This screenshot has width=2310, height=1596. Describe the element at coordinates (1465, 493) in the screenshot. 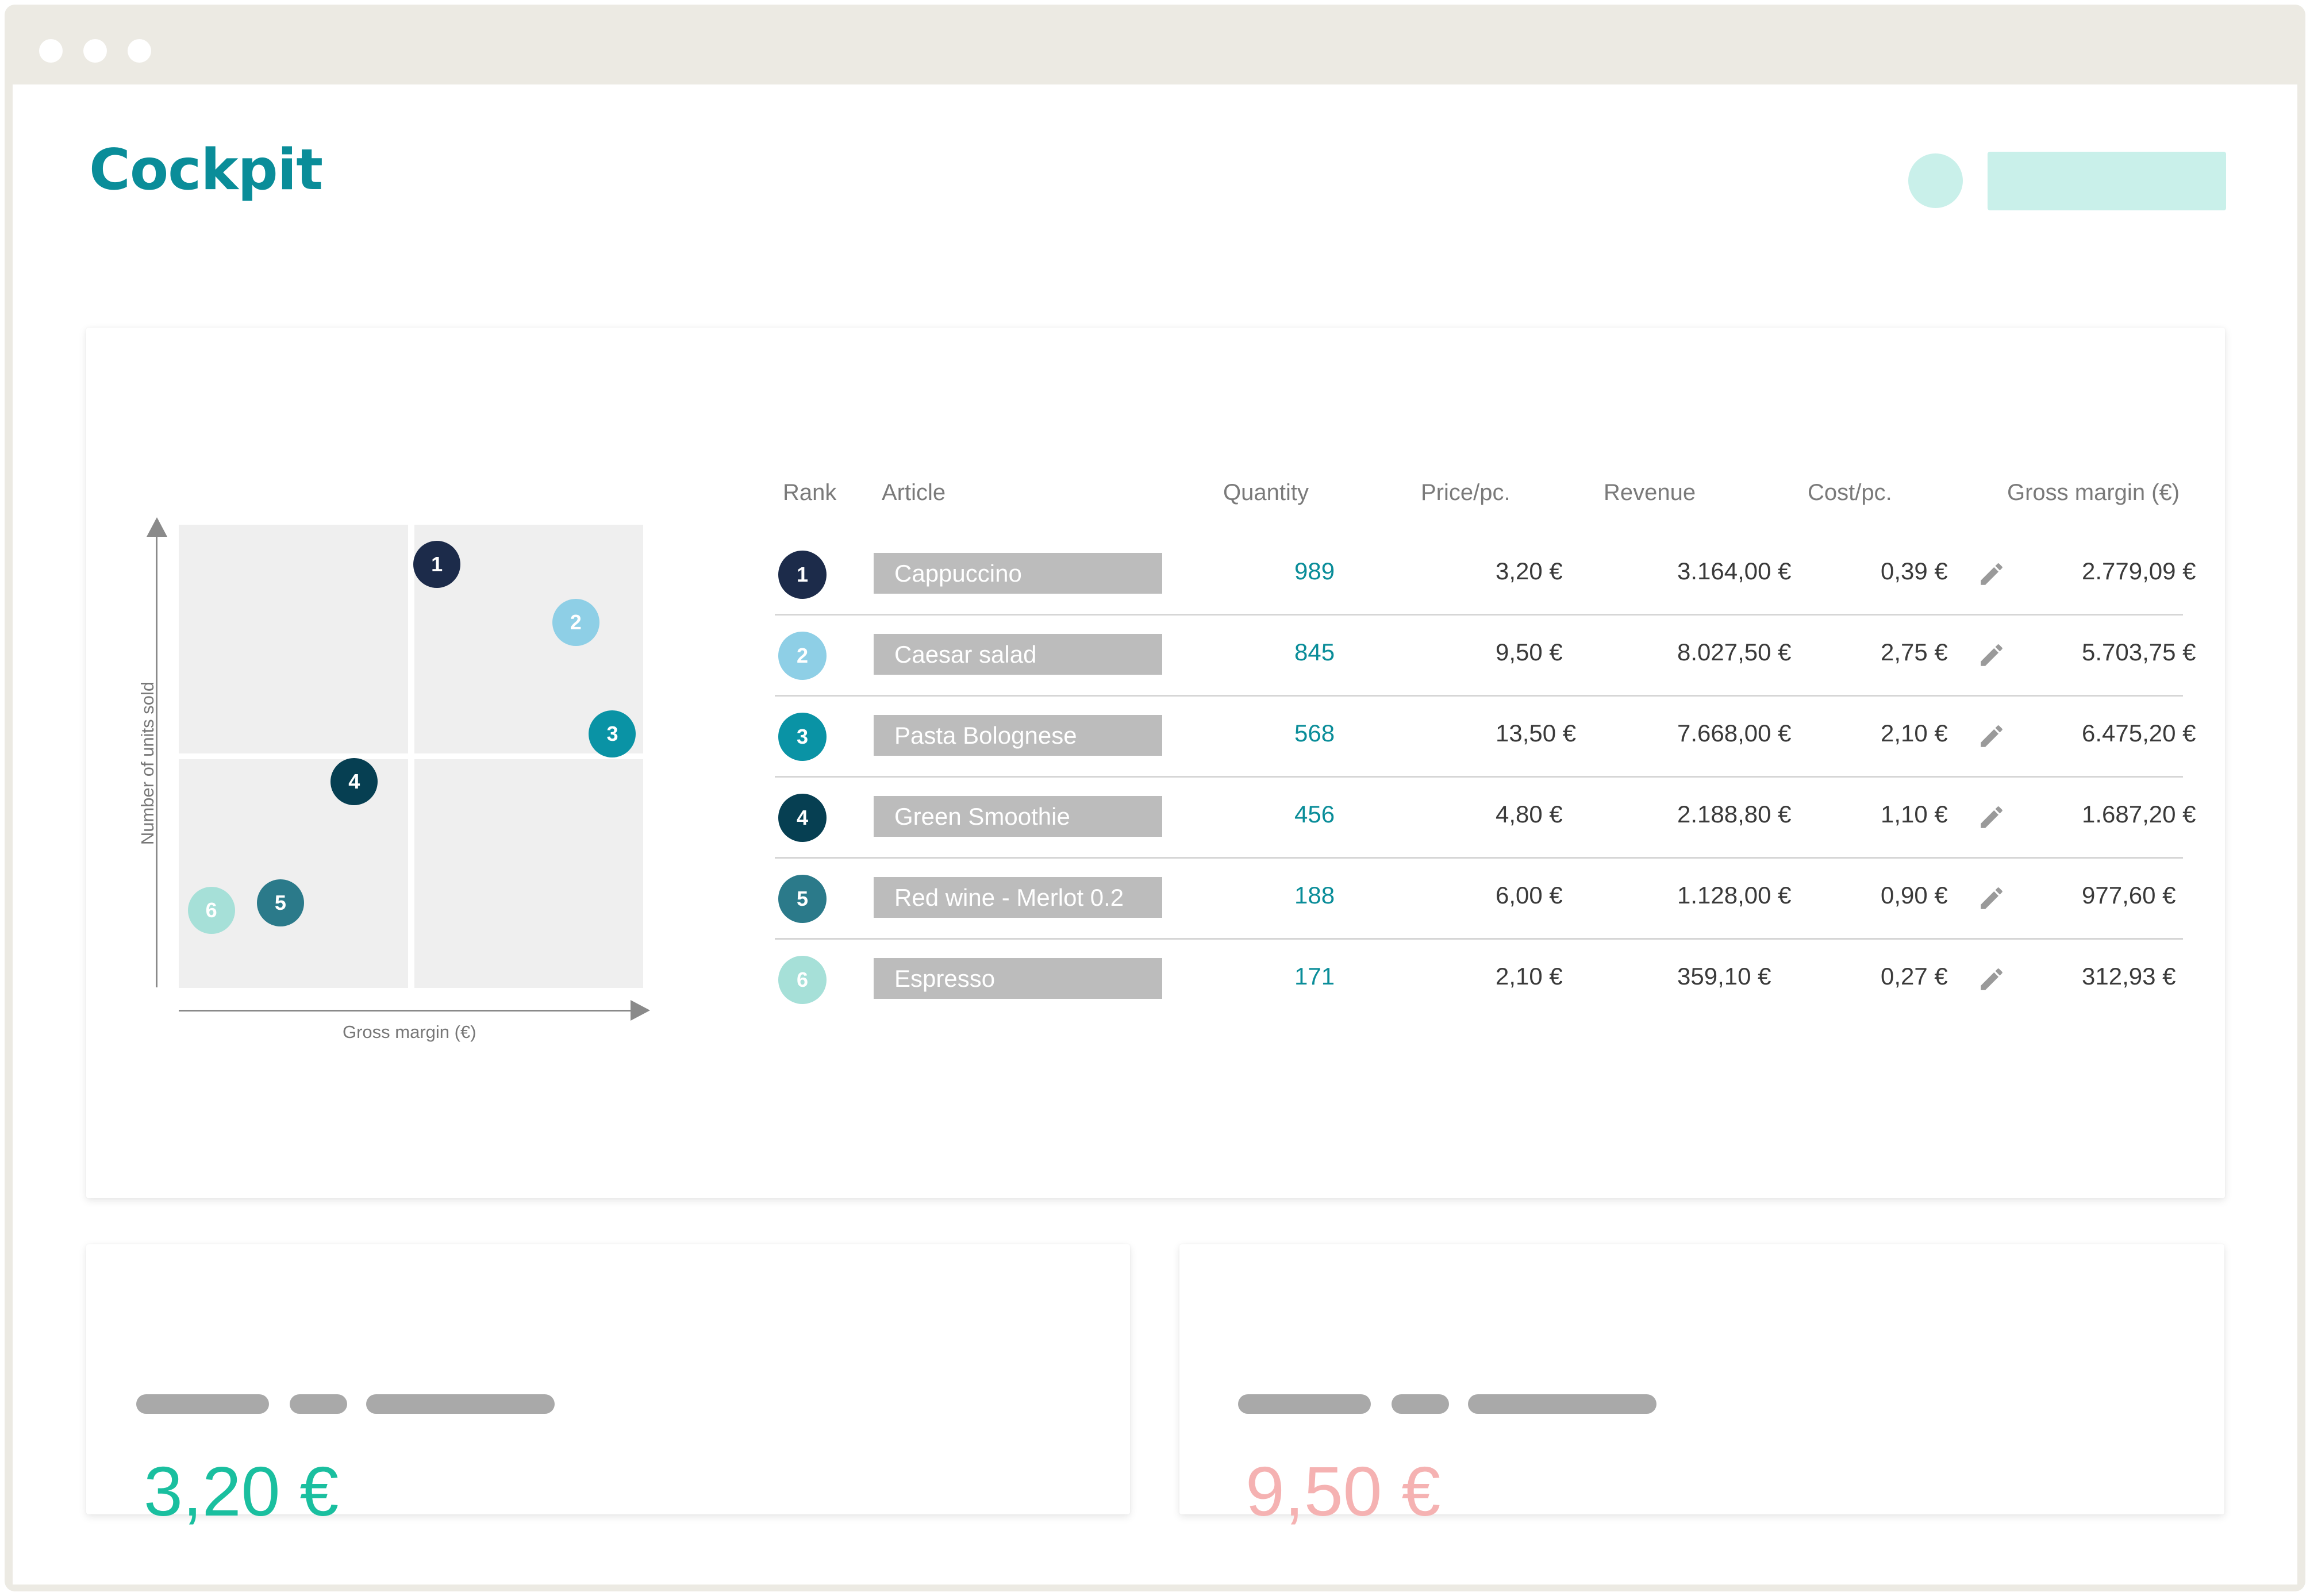

I see `header-price: Price/pc.` at that location.